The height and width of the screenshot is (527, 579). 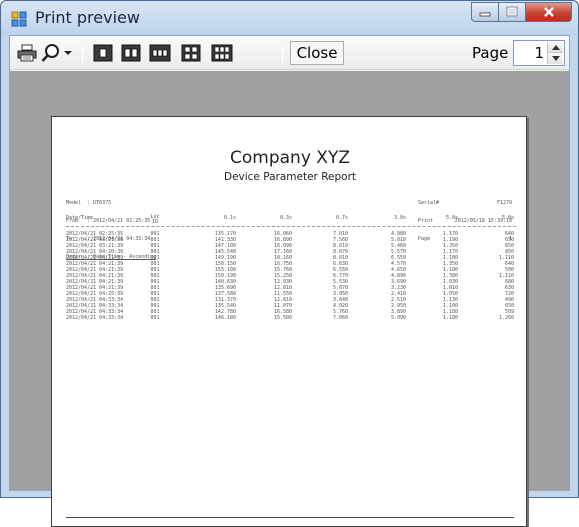 I want to click on col-header: Loc ID, so click(x=155, y=219).